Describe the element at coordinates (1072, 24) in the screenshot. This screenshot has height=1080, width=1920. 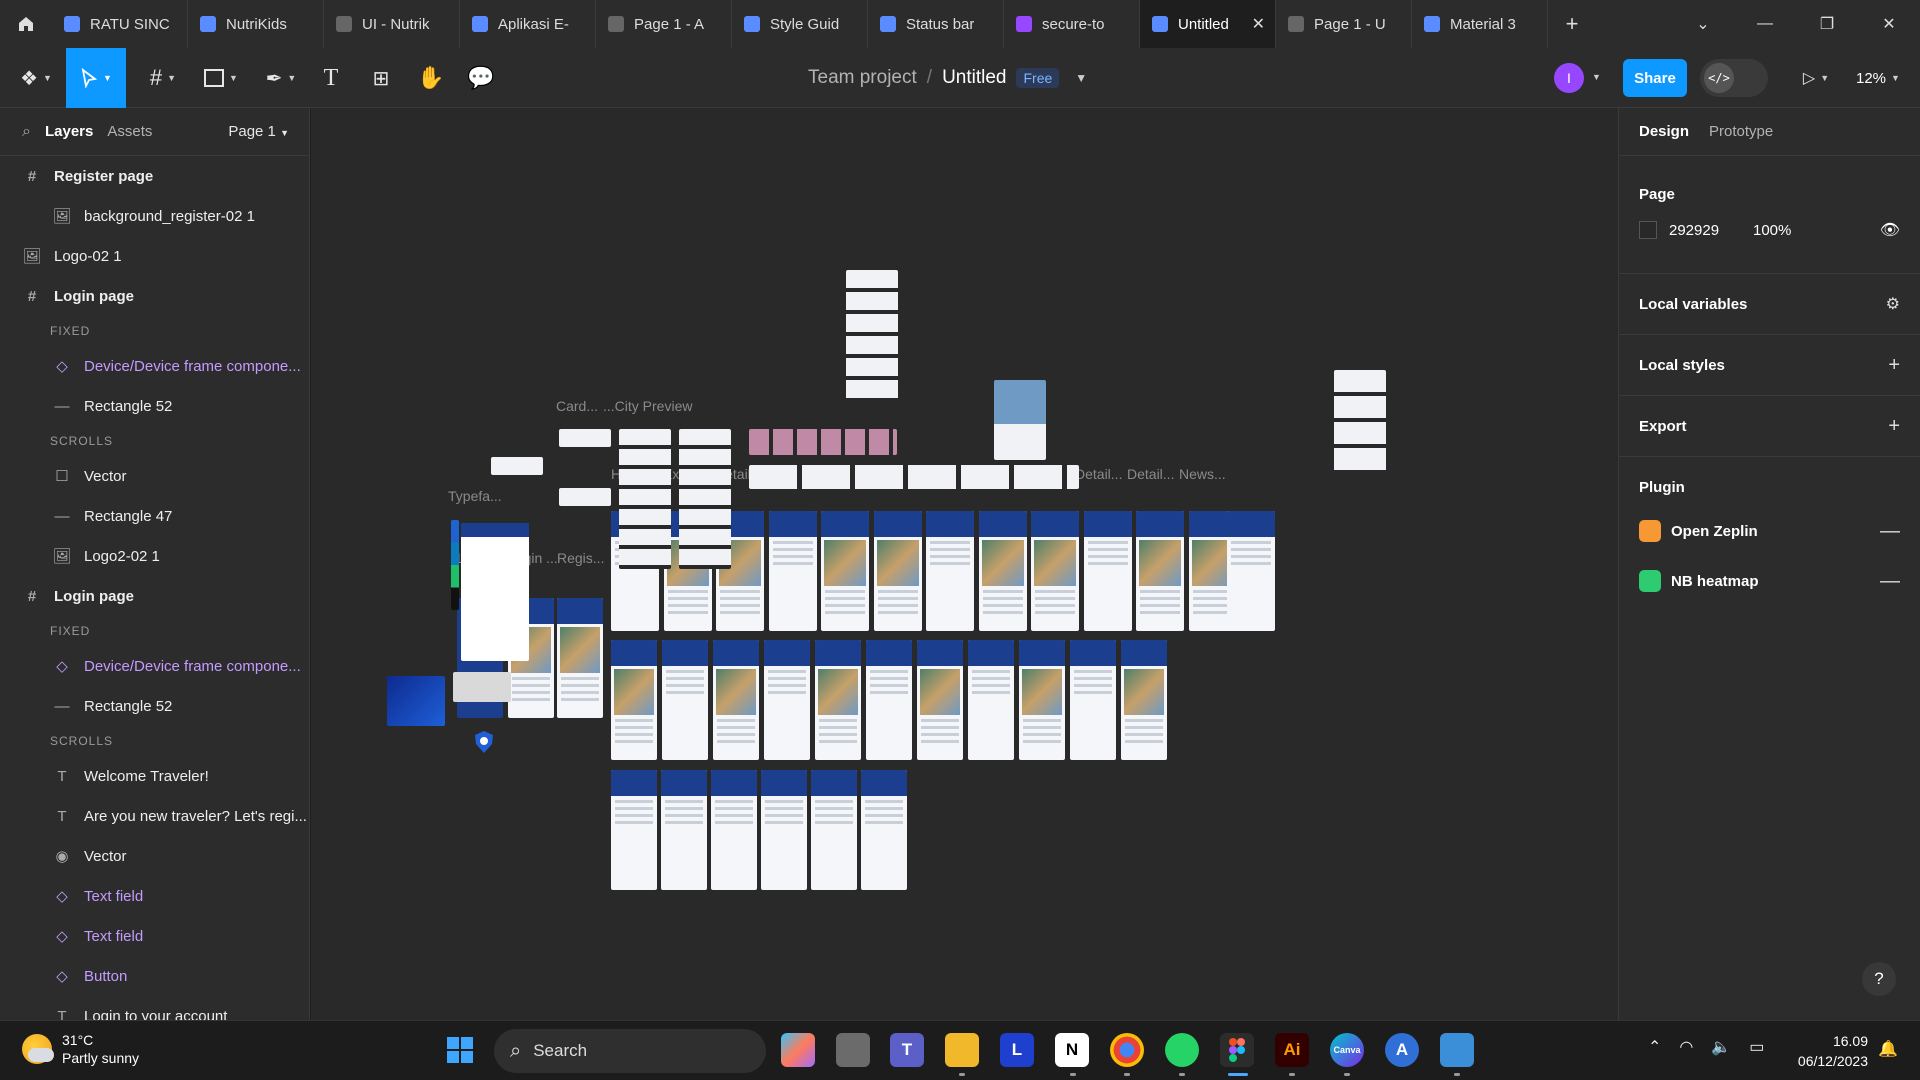
I see `tab-7: secure-to` at that location.